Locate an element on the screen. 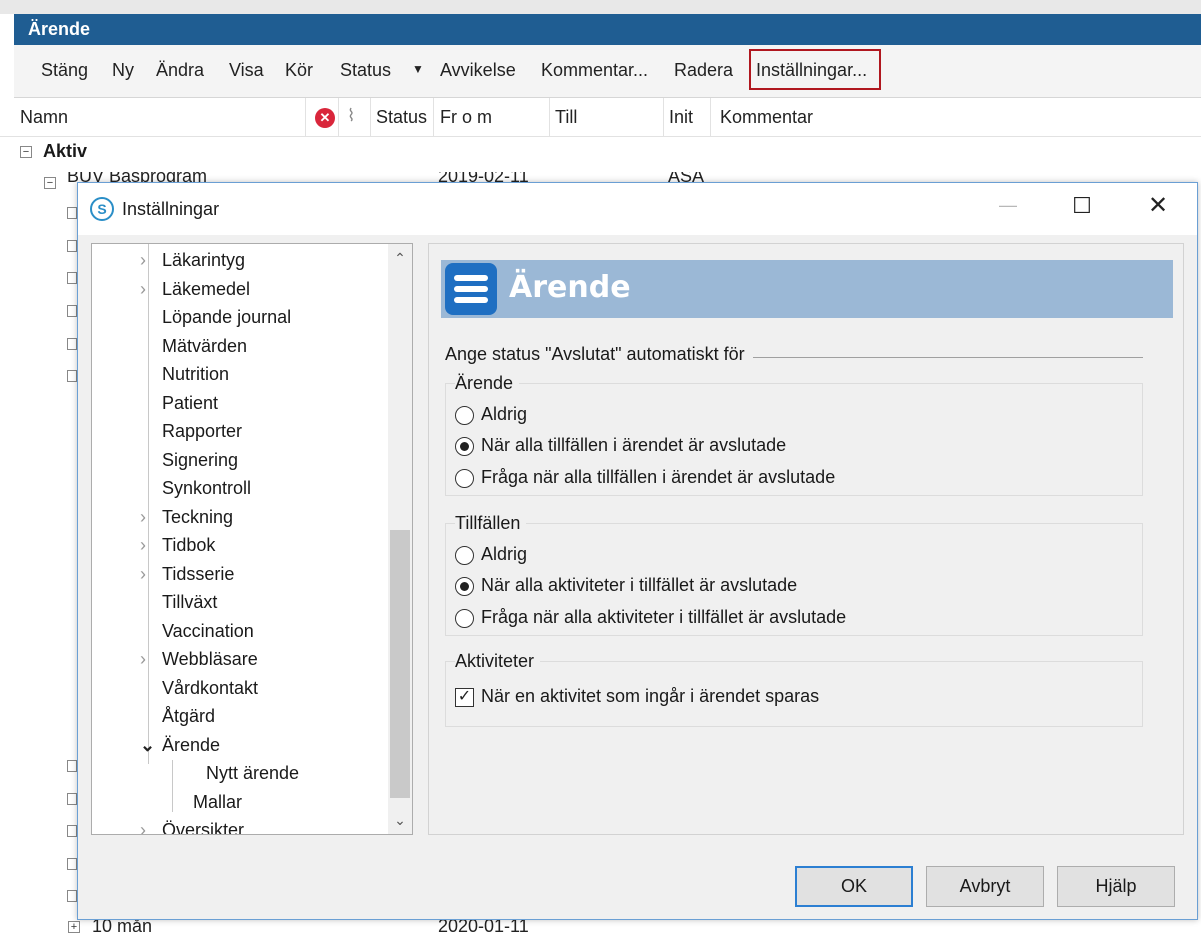 This screenshot has width=1201, height=933. edit-button: Ändra is located at coordinates (180, 70).